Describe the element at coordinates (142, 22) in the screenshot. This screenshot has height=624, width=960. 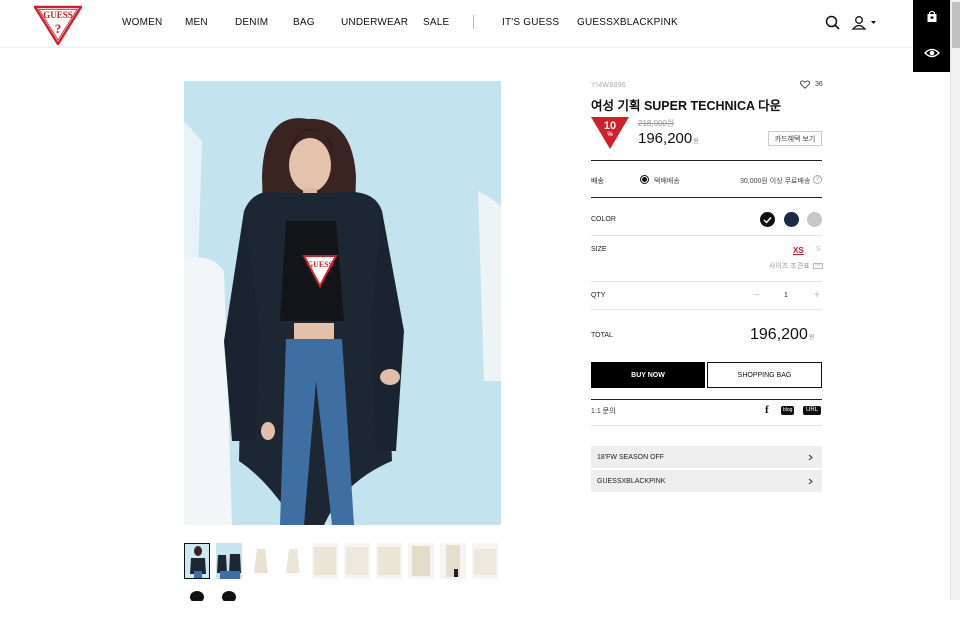
I see `nav-women: WOMEN` at that location.